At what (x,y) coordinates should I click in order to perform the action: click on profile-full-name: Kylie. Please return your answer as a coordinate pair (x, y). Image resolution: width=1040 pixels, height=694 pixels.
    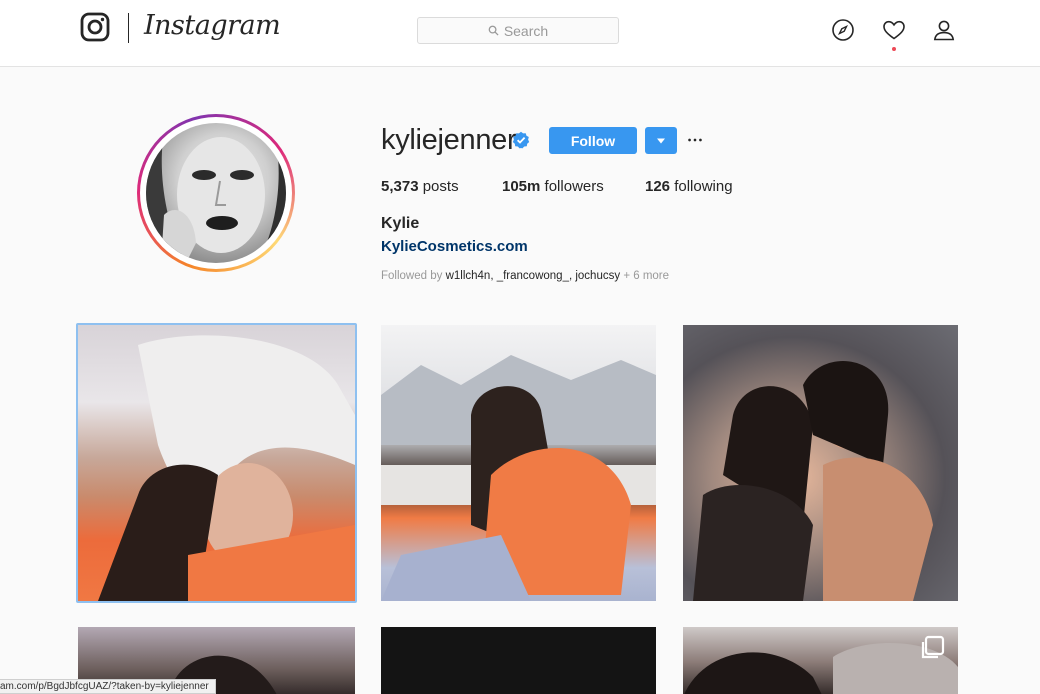
    Looking at the image, I should click on (400, 223).